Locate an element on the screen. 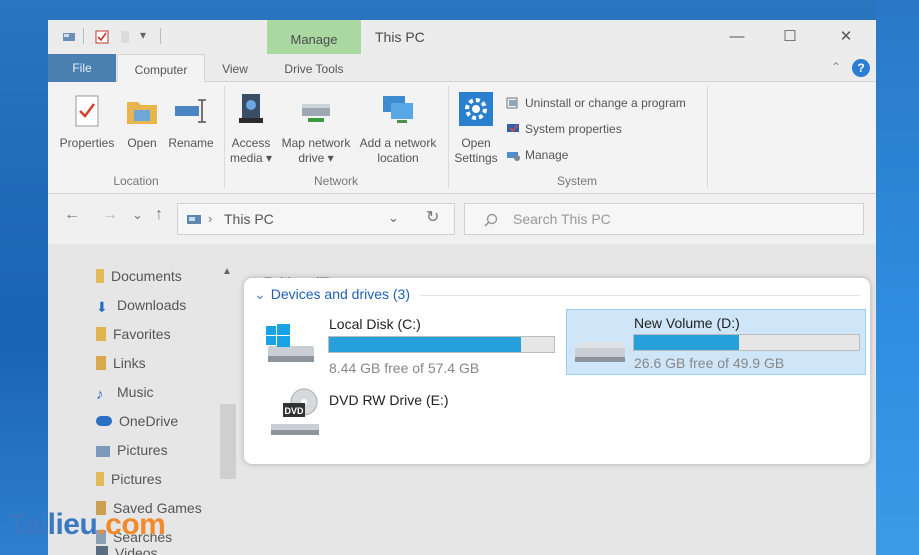 This screenshot has width=919, height=555. drive-c-usage-bar is located at coordinates (441, 344).